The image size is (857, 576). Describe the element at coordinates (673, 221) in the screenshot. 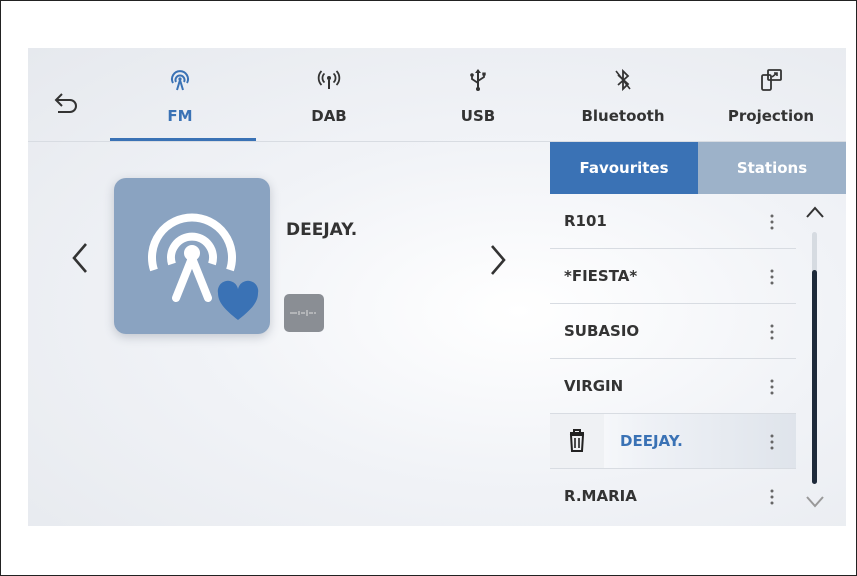

I see `list-item: R101` at that location.